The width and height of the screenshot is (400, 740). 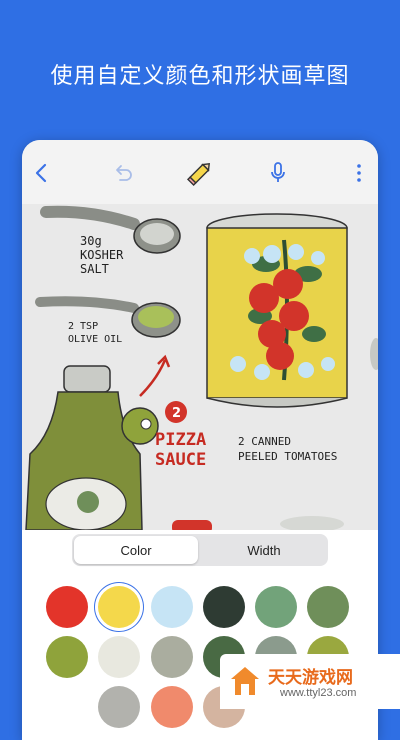 I want to click on microphone-icon, so click(x=278, y=172).